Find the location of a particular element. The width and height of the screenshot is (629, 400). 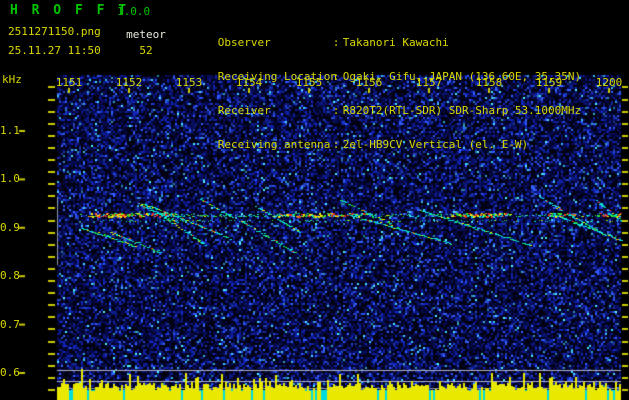

info-label: Receiving antenna is located at coordinates (274, 144).